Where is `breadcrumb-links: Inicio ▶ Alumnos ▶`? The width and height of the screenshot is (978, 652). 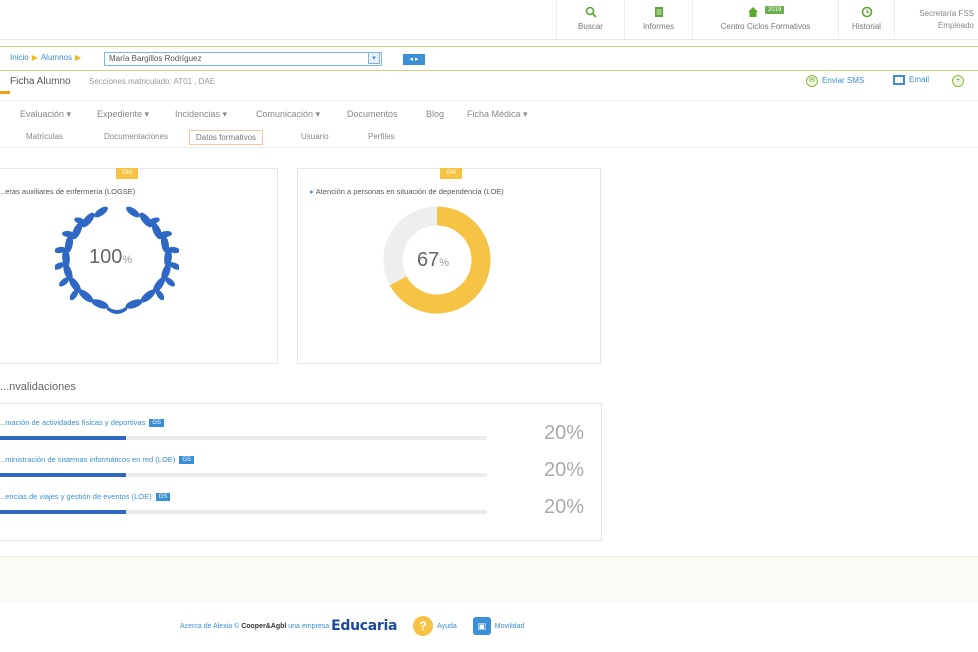 breadcrumb-links: Inicio ▶ Alumnos ▶ is located at coordinates (47, 57).